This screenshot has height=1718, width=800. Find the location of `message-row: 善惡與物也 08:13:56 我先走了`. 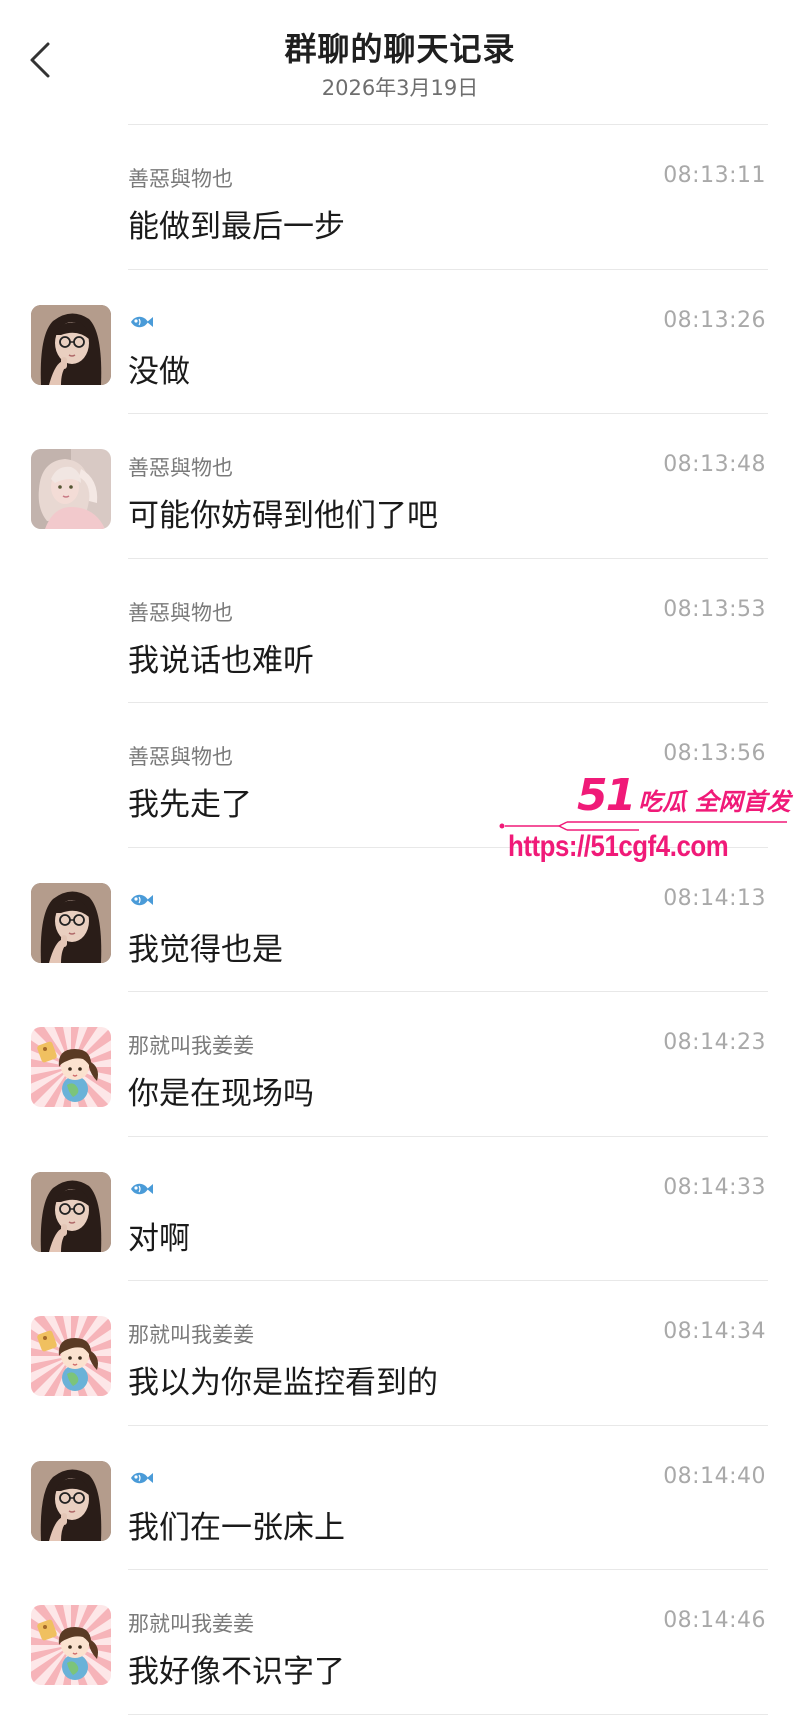

message-row: 善惡與物也 08:13:56 我先走了 is located at coordinates (400, 775).